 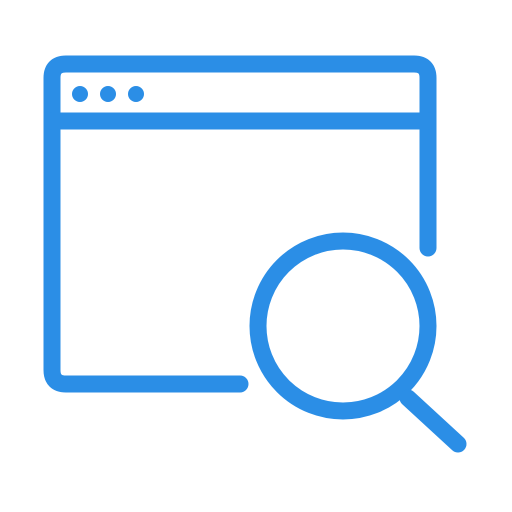 I want to click on magnifier-lens, so click(x=343, y=326).